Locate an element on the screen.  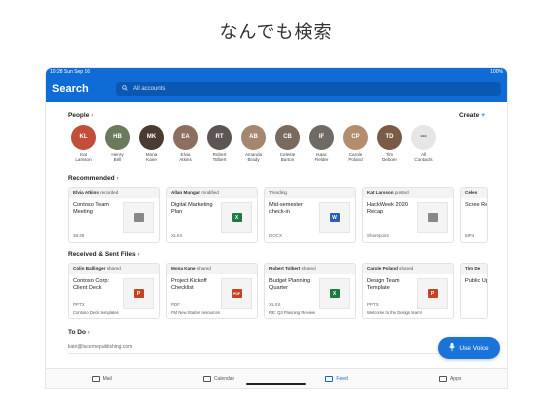
card-file-type: Sharepoint is located at coordinates (378, 235).